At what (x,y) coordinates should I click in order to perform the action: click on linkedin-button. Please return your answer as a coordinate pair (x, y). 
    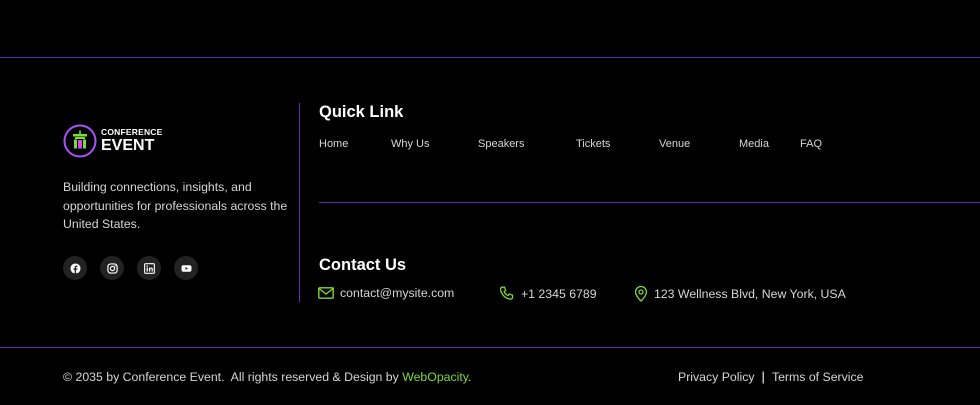
    Looking at the image, I should click on (149, 268).